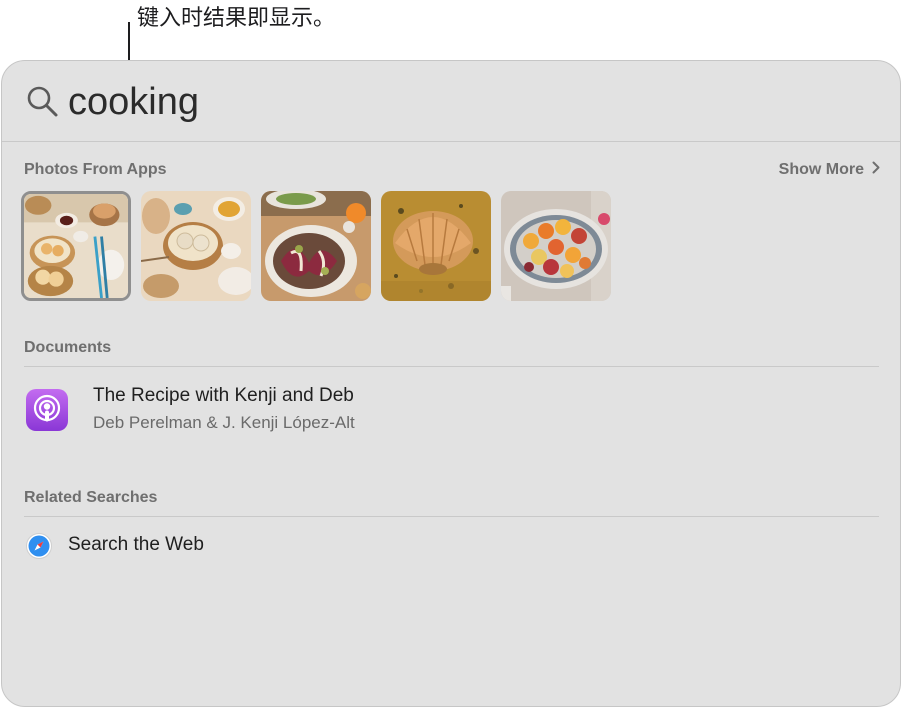  What do you see at coordinates (196, 246) in the screenshot?
I see `photo-dumplings` at bounding box center [196, 246].